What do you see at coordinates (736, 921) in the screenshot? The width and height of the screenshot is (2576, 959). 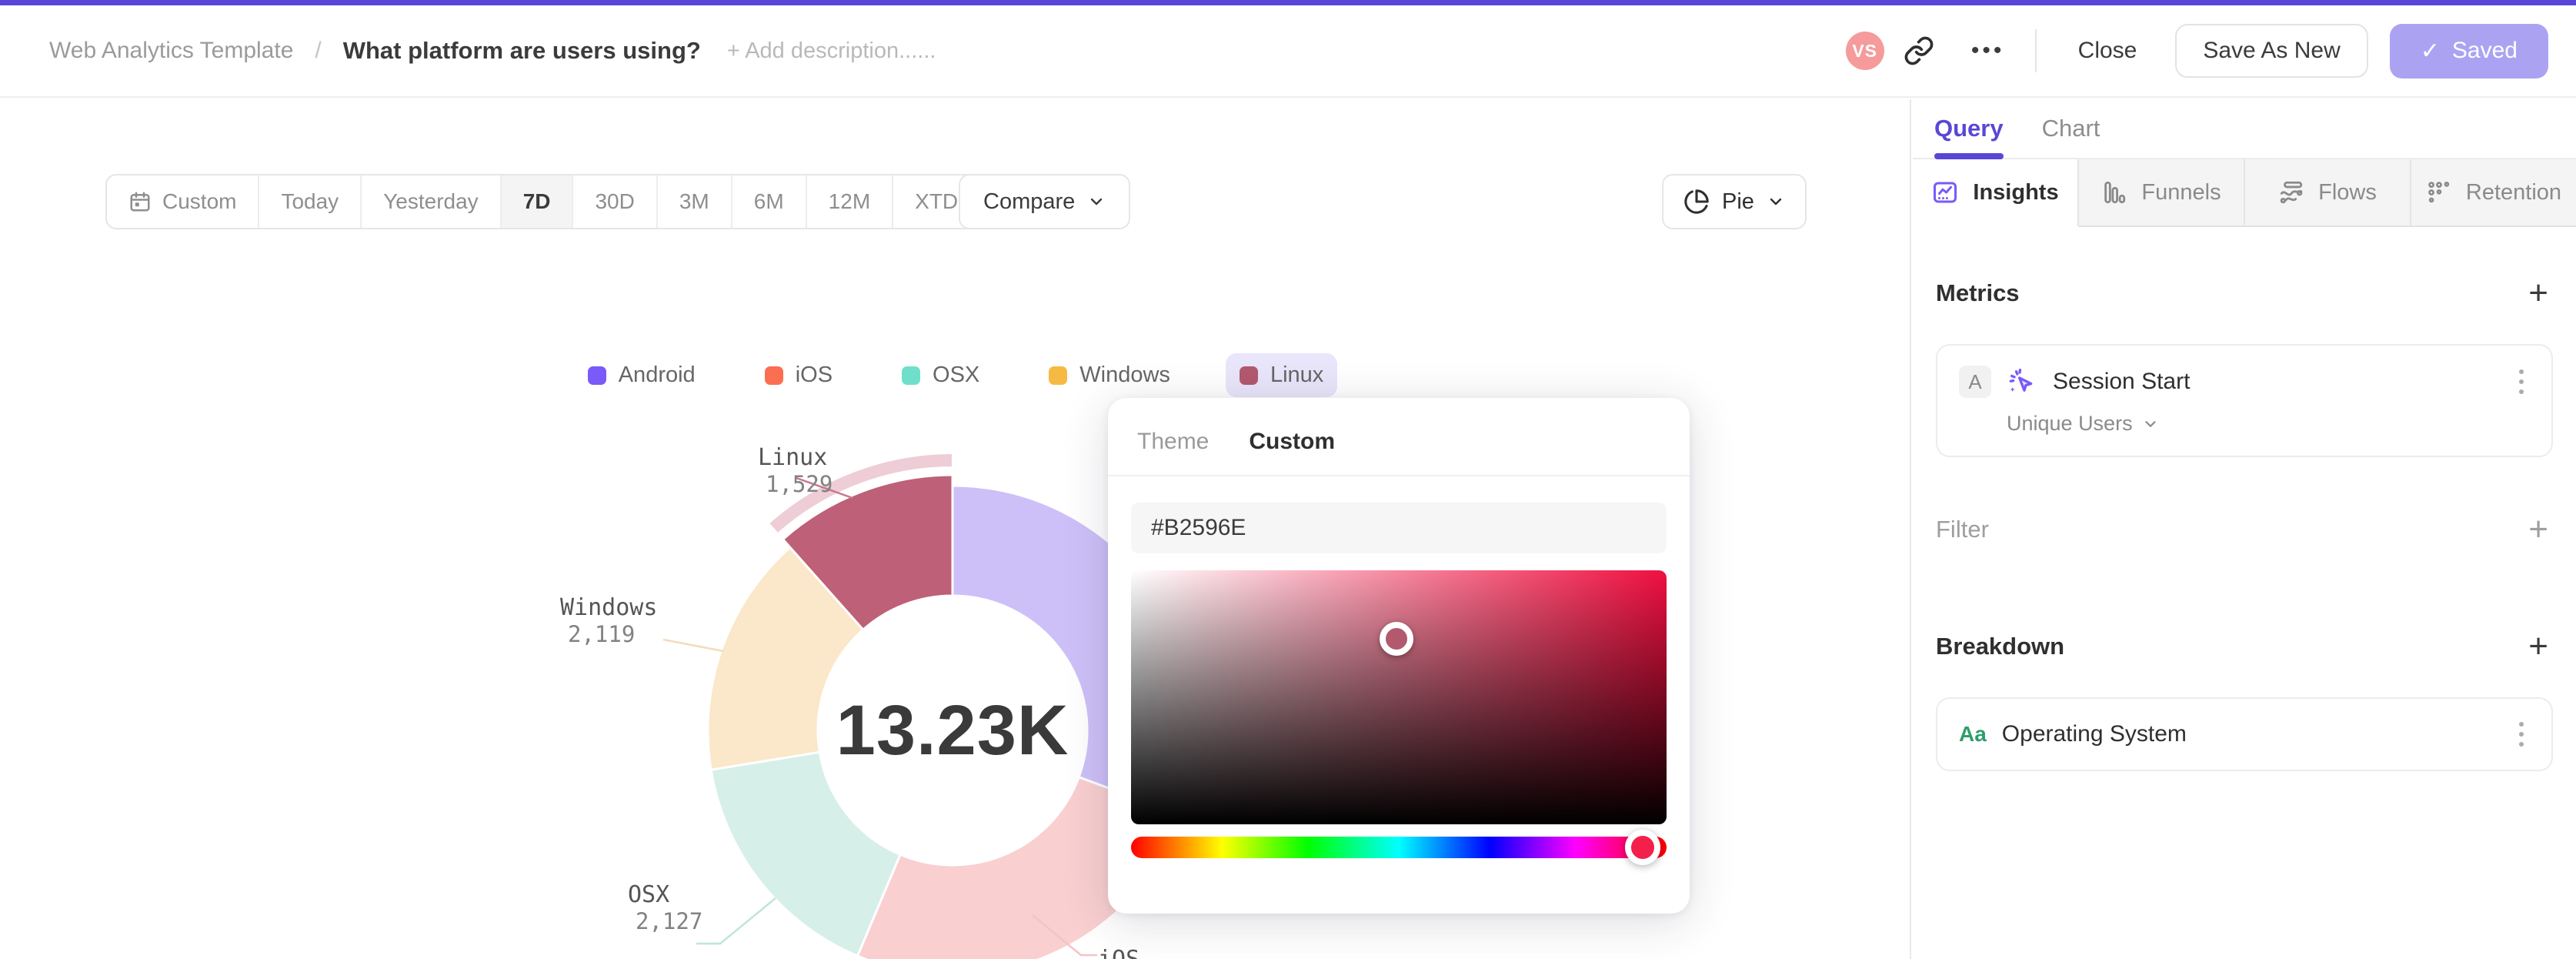 I see `connector-osx` at bounding box center [736, 921].